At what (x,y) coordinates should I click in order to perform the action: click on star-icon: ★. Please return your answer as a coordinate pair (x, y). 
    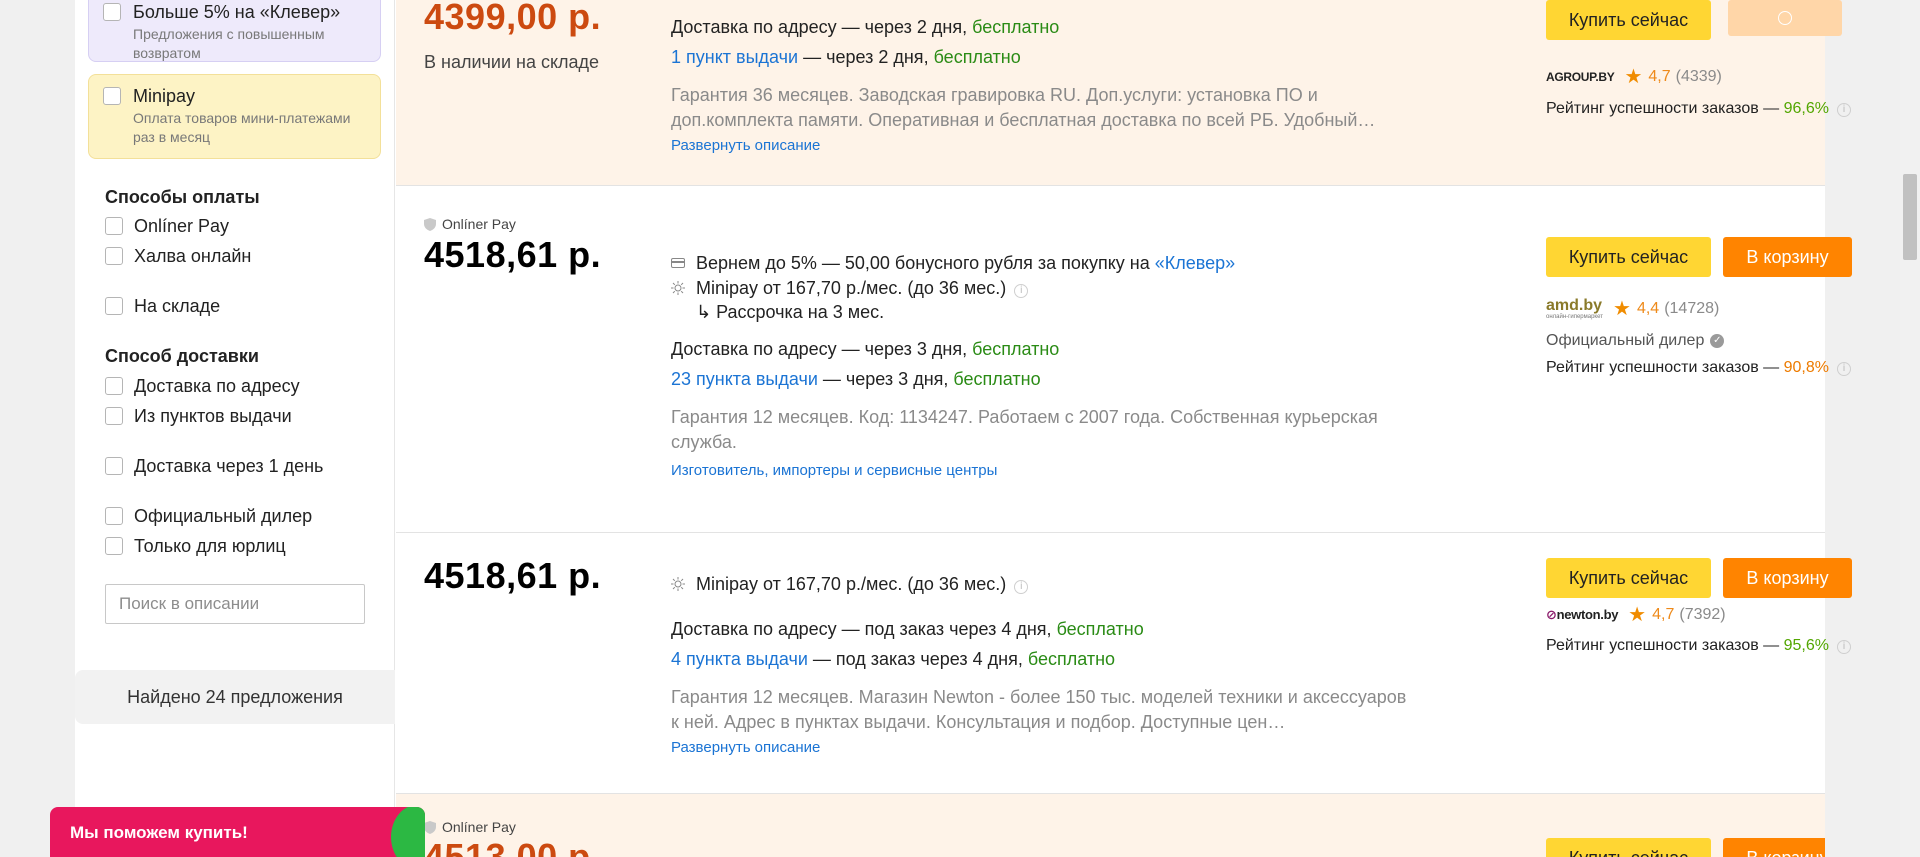
    Looking at the image, I should click on (1622, 309).